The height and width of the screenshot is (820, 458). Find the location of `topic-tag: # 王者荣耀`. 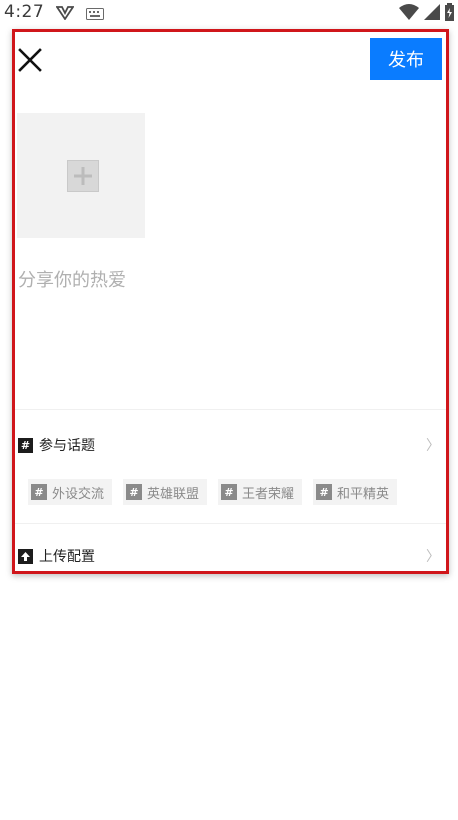

topic-tag: # 王者荣耀 is located at coordinates (260, 492).